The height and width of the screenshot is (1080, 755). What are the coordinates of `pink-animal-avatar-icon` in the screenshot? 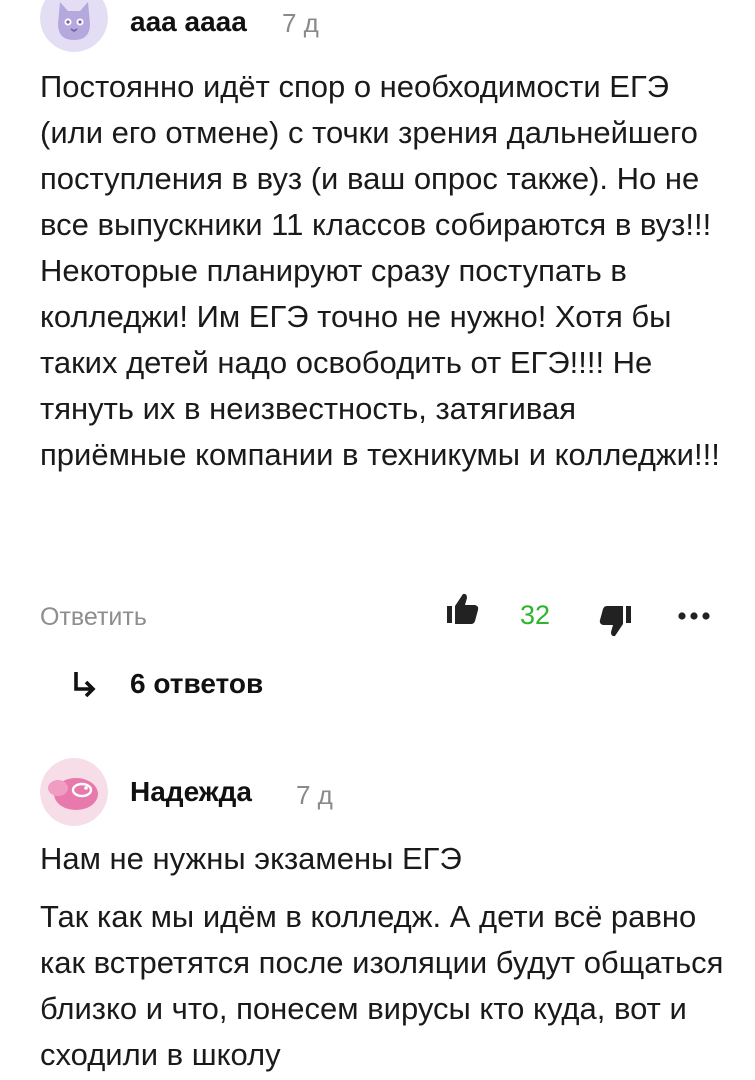 It's located at (74, 792).